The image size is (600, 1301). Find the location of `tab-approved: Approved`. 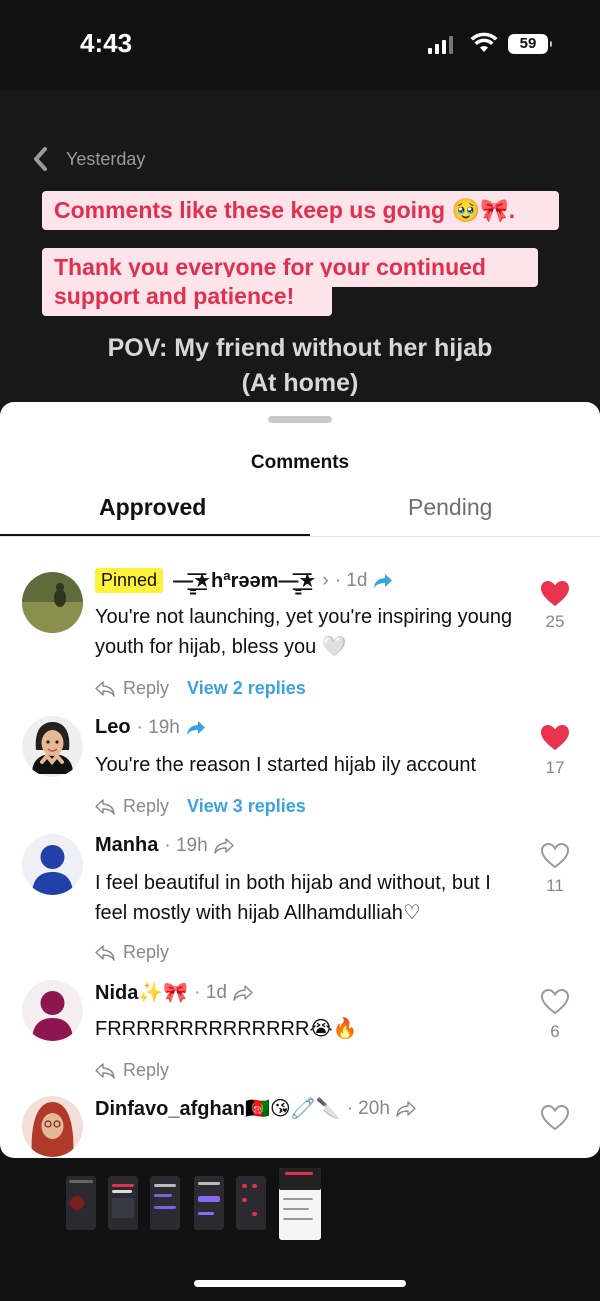

tab-approved: Approved is located at coordinates (152, 507).